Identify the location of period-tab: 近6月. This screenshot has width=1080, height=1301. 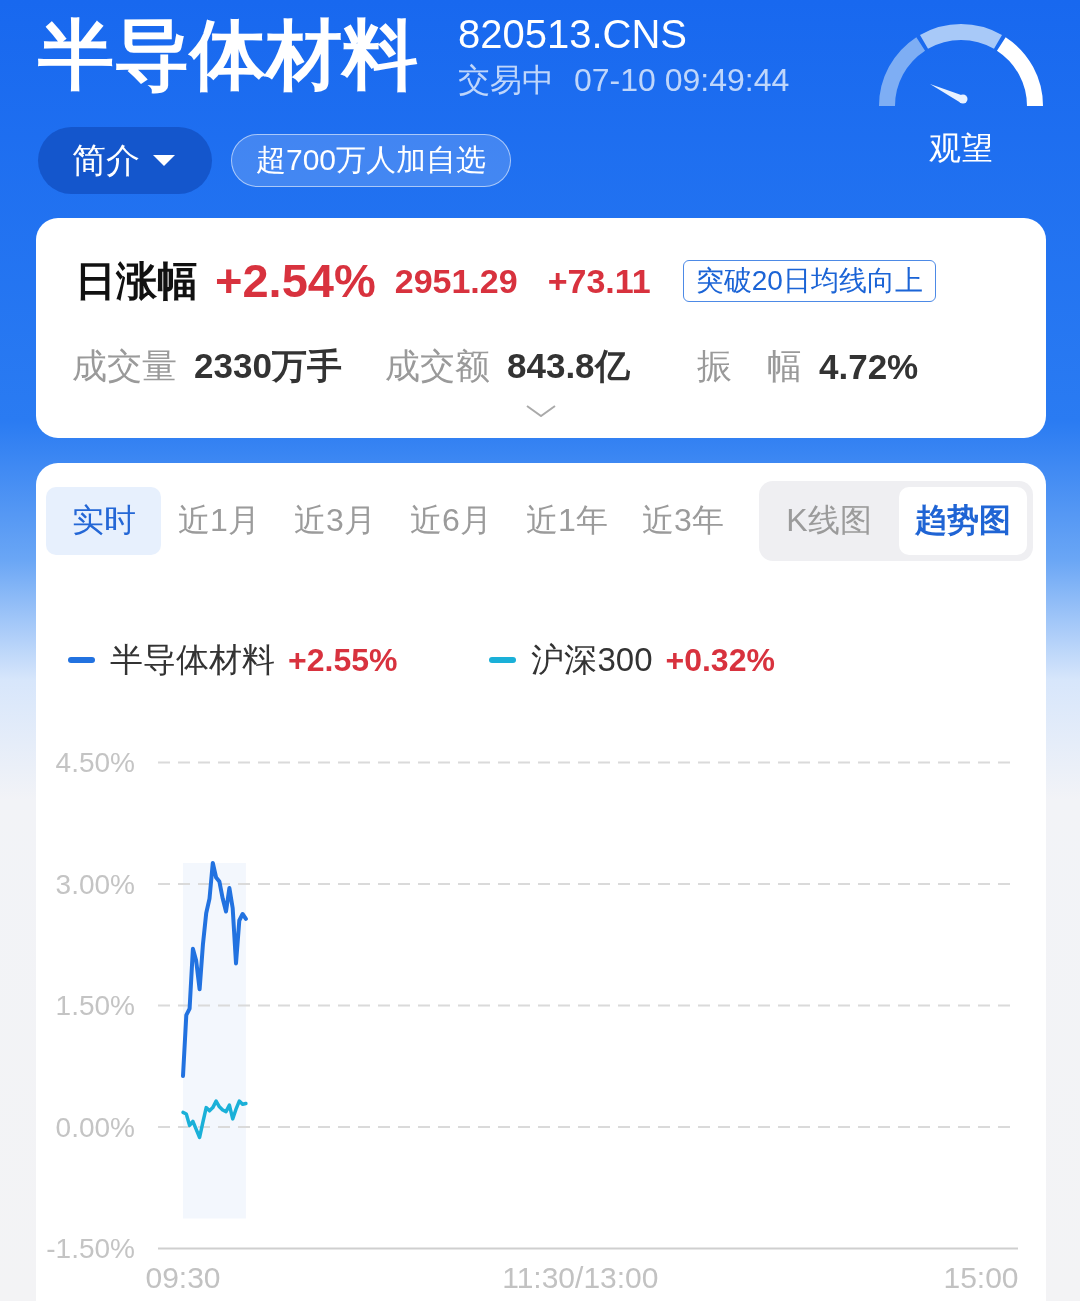
(451, 521).